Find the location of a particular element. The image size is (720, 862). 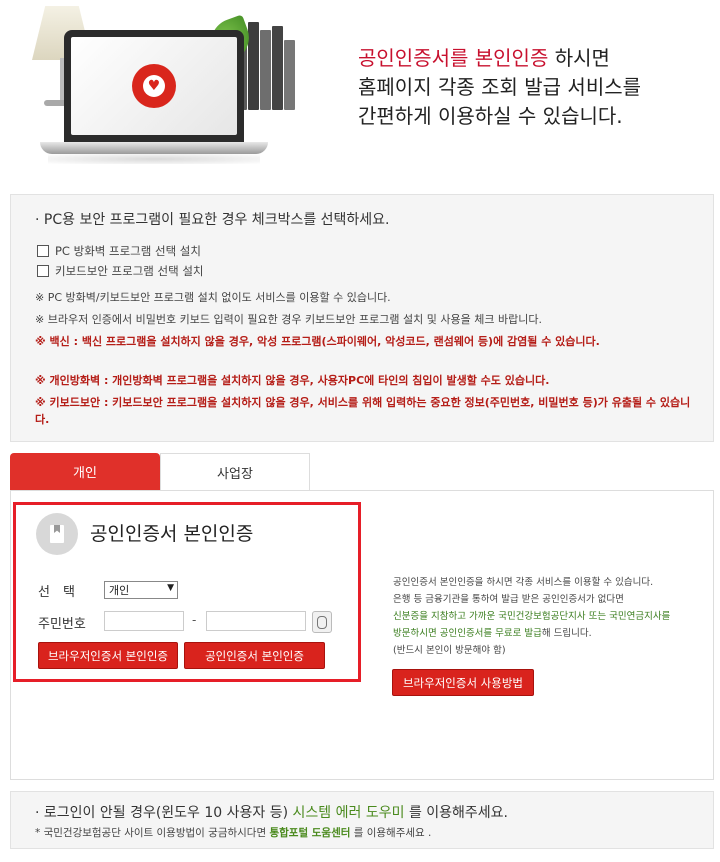

tab-business: 사업장 is located at coordinates (235, 471).